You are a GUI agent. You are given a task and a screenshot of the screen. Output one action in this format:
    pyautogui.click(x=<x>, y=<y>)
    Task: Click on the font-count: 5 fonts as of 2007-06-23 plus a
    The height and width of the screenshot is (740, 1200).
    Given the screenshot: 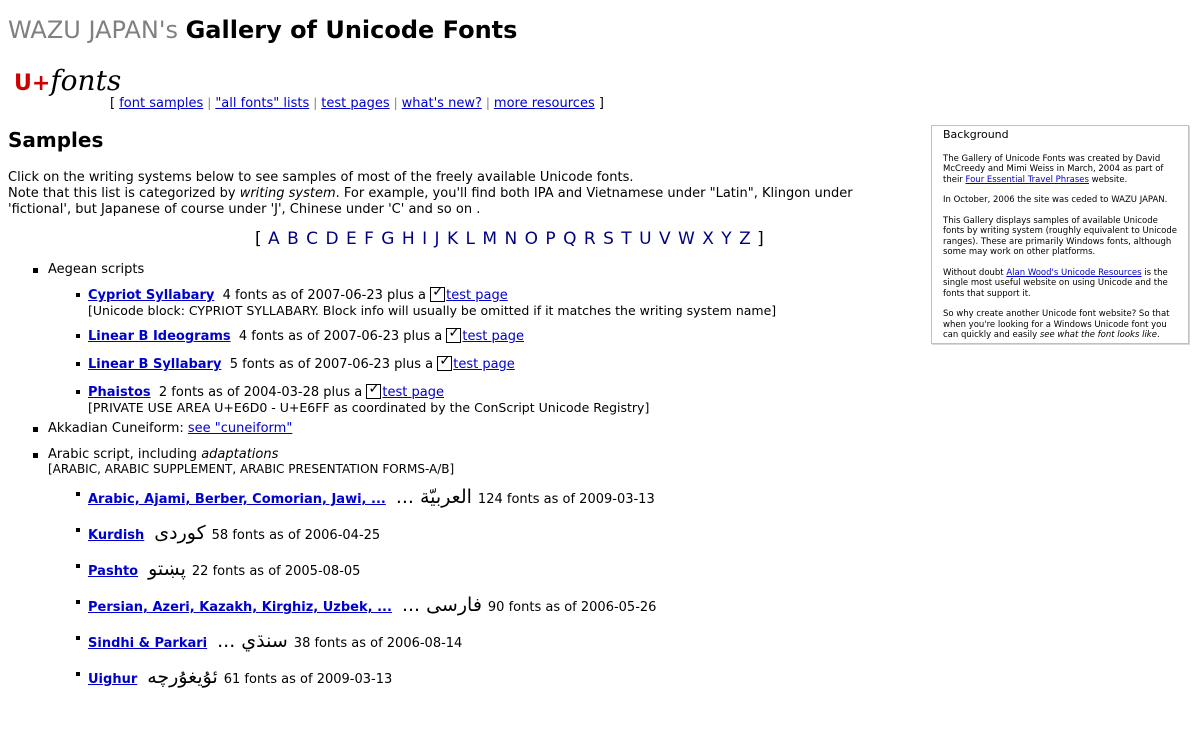 What is the action you would take?
    pyautogui.click(x=331, y=364)
    